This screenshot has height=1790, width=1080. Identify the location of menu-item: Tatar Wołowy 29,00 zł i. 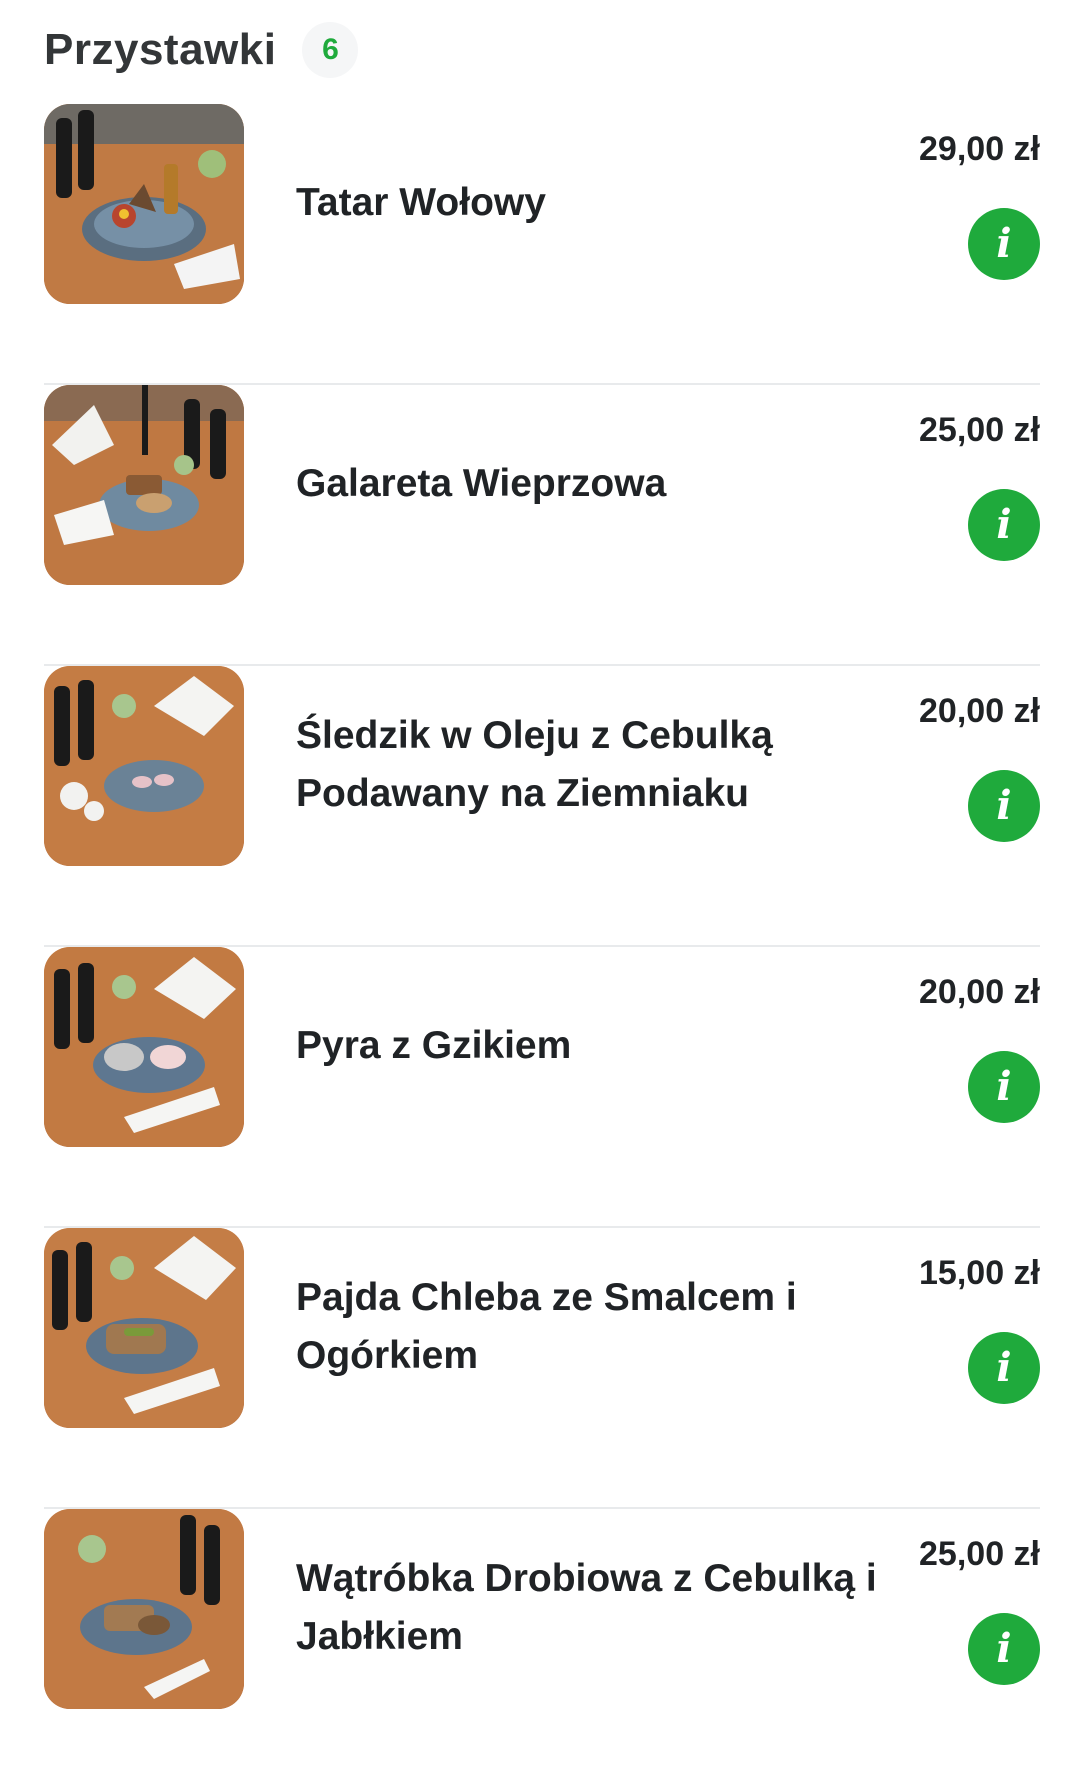
(542, 244).